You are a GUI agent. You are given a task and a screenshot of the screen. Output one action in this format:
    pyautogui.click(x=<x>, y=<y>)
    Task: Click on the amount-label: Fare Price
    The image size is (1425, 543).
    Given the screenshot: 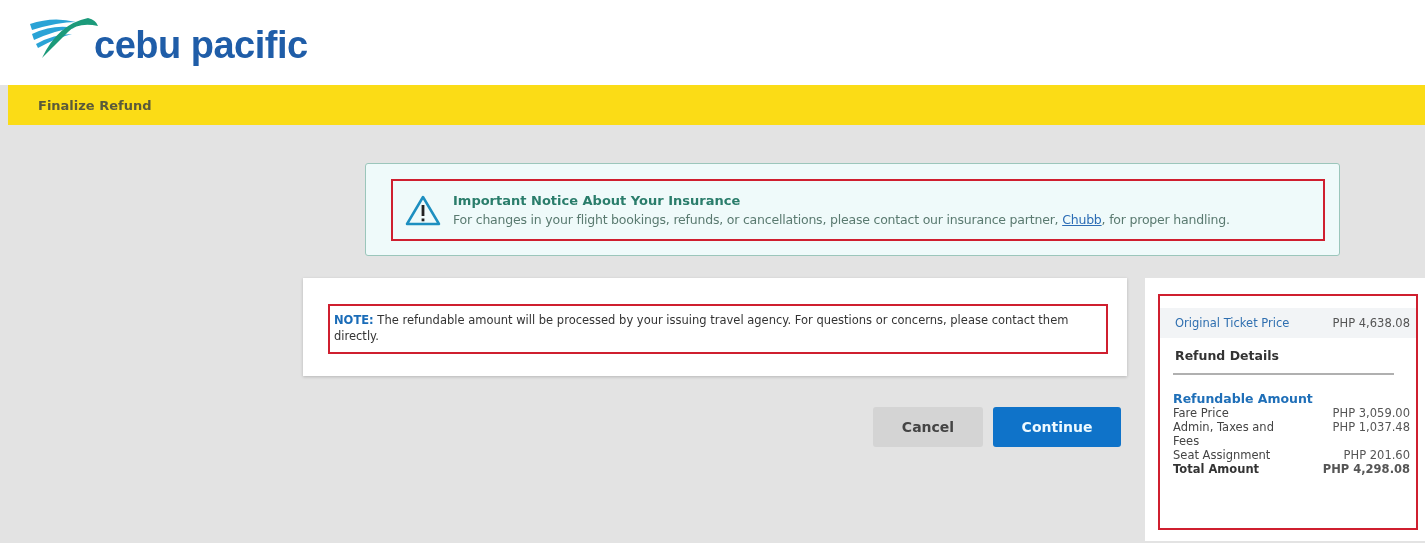 What is the action you would take?
    pyautogui.click(x=1201, y=413)
    